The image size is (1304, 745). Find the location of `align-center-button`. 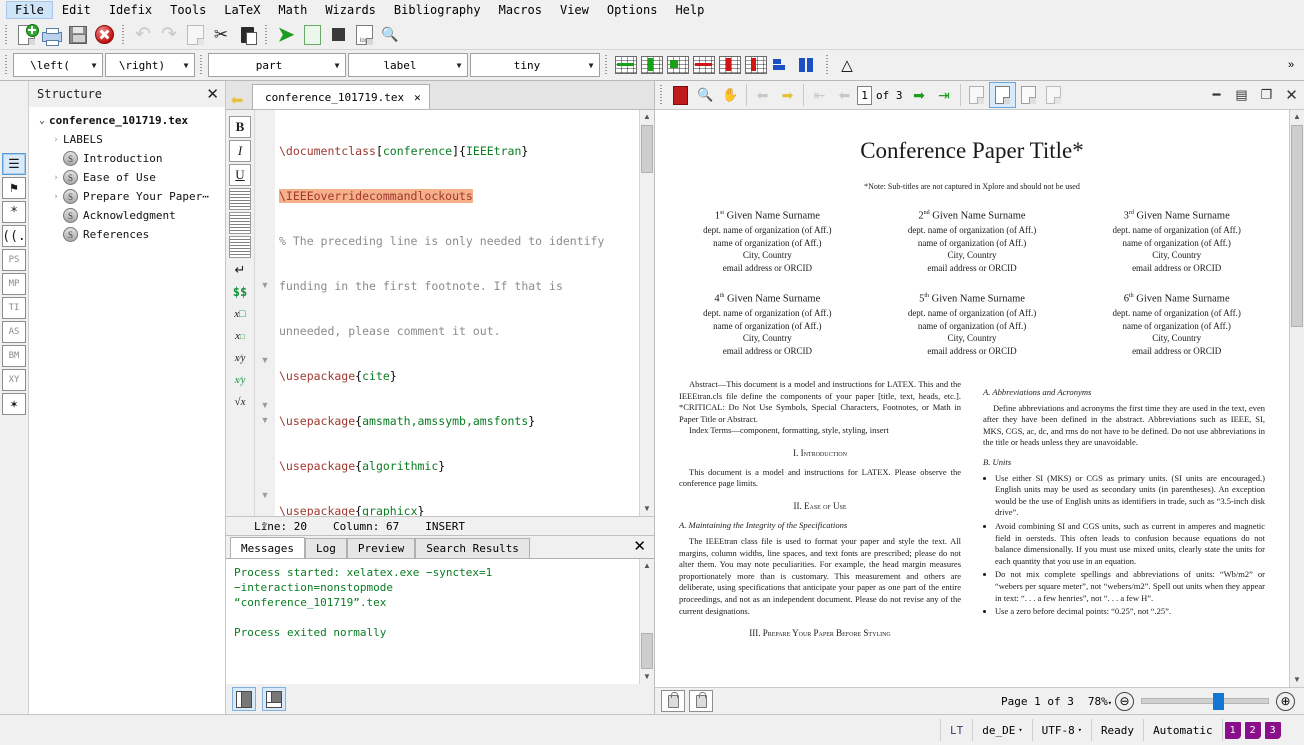

align-center-button is located at coordinates (240, 223).